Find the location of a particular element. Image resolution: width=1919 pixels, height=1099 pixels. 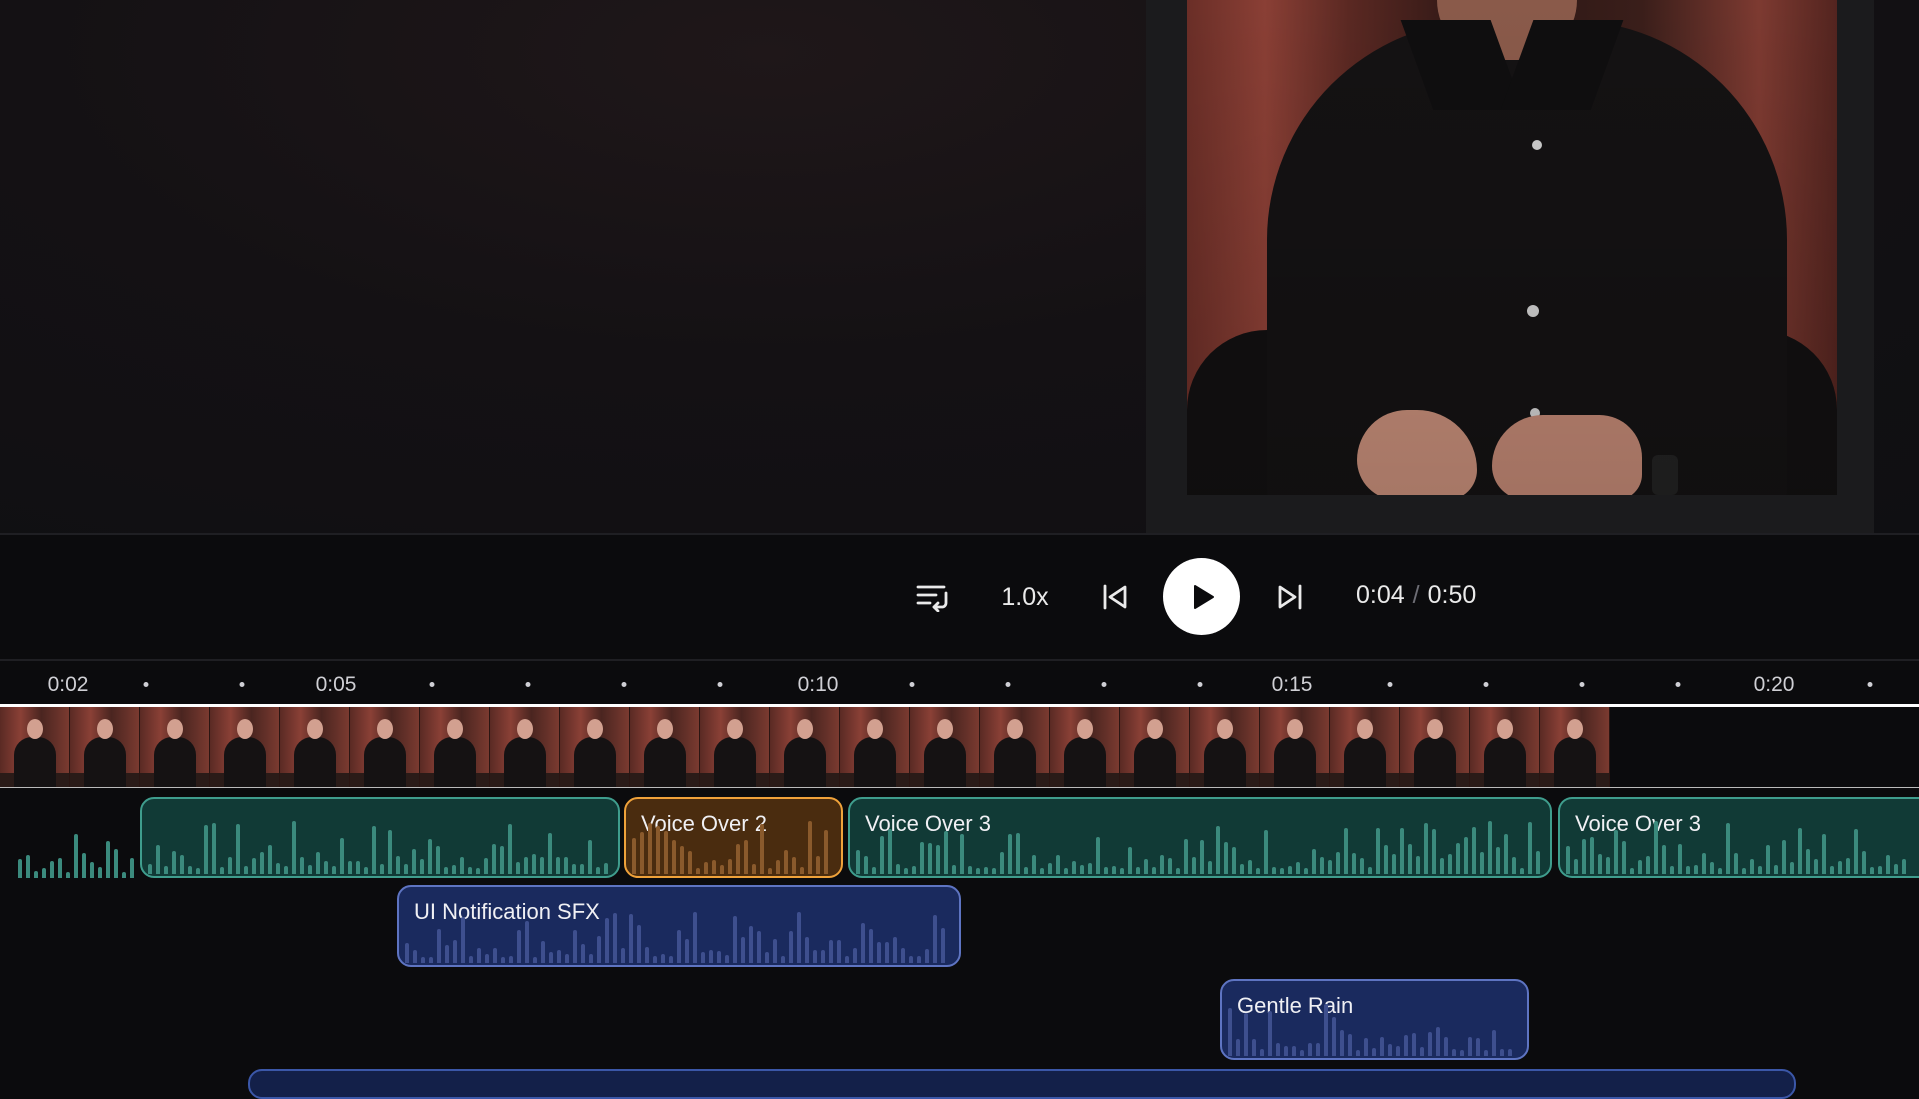

audio-waveform-segment is located at coordinates (79, 845).